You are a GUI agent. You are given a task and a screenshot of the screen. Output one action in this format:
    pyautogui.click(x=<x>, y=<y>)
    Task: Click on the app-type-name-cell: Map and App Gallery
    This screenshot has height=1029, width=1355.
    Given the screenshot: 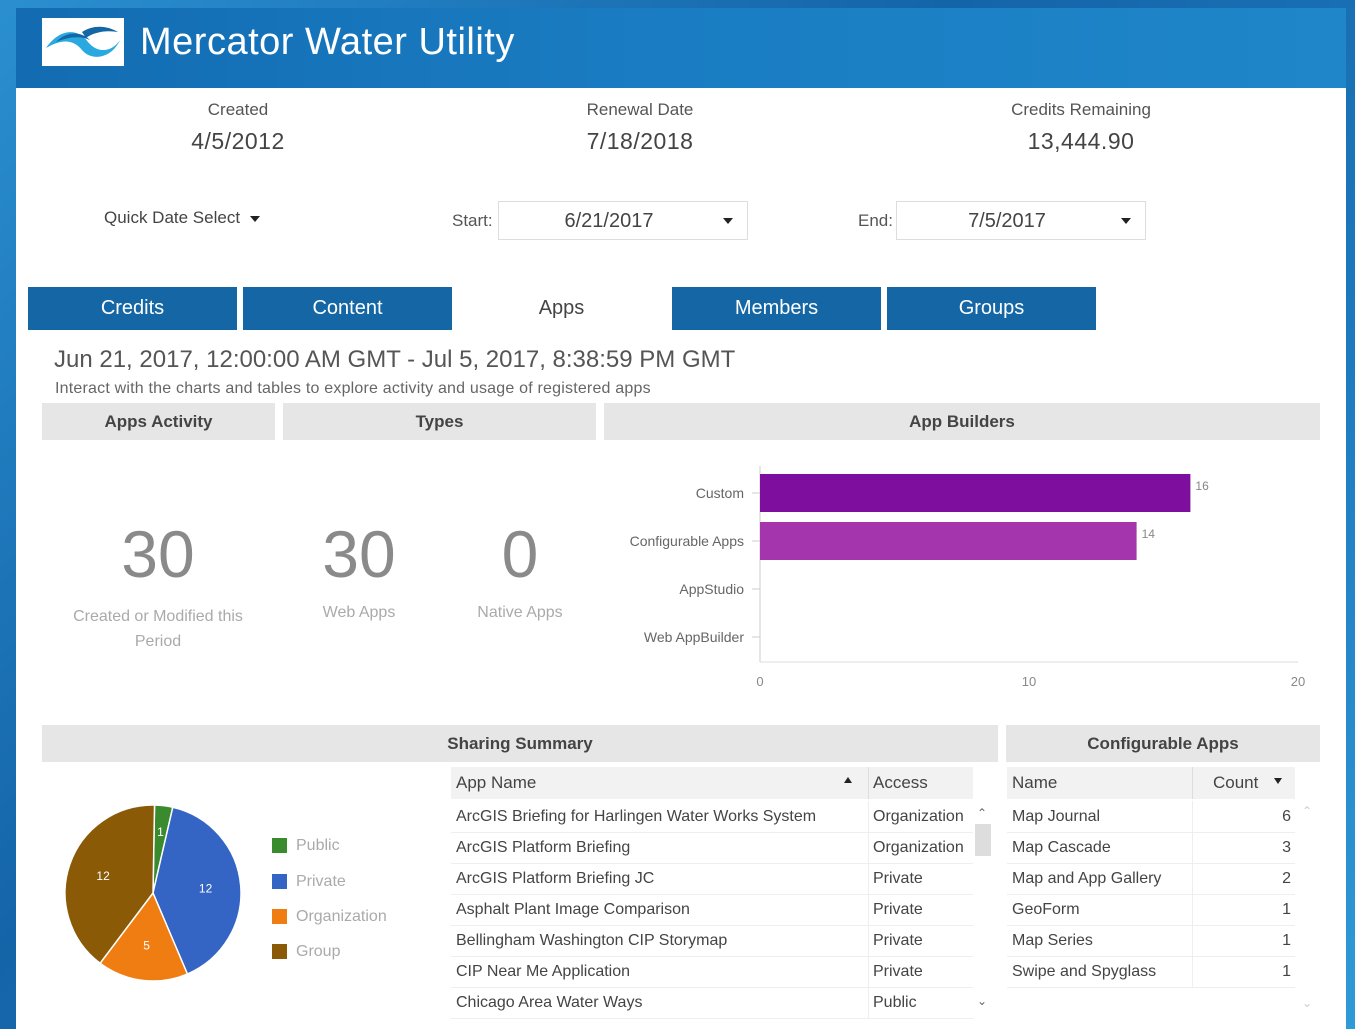 What is the action you would take?
    pyautogui.click(x=1087, y=878)
    